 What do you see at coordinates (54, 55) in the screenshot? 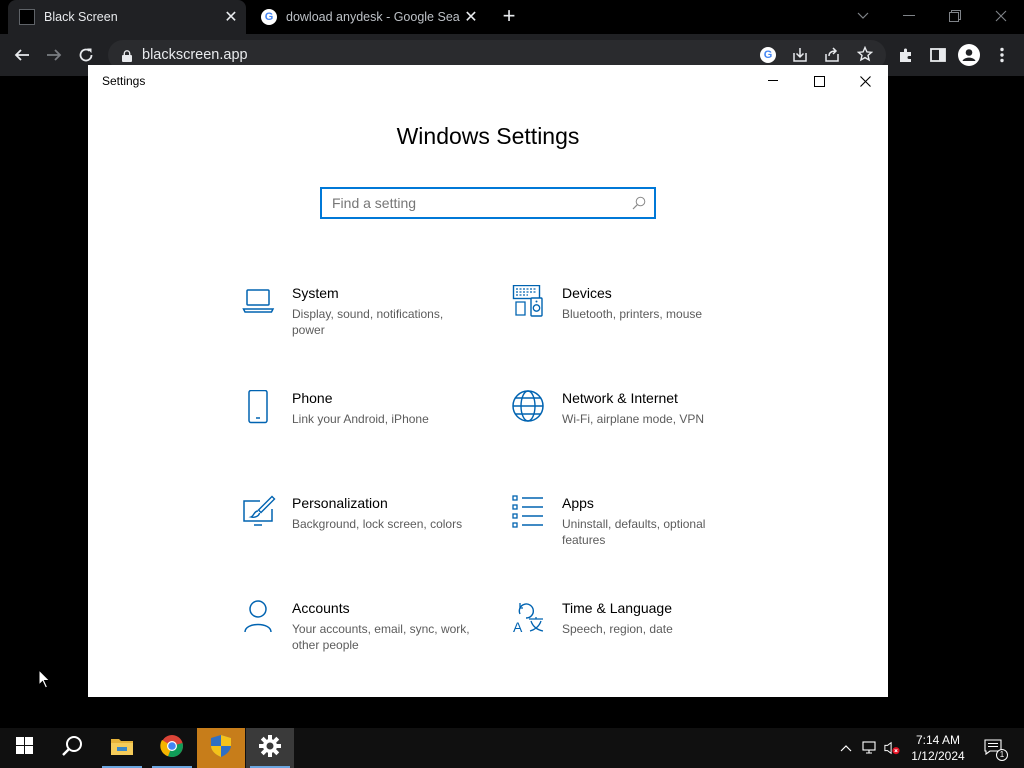
I see `forward-arrow-icon` at bounding box center [54, 55].